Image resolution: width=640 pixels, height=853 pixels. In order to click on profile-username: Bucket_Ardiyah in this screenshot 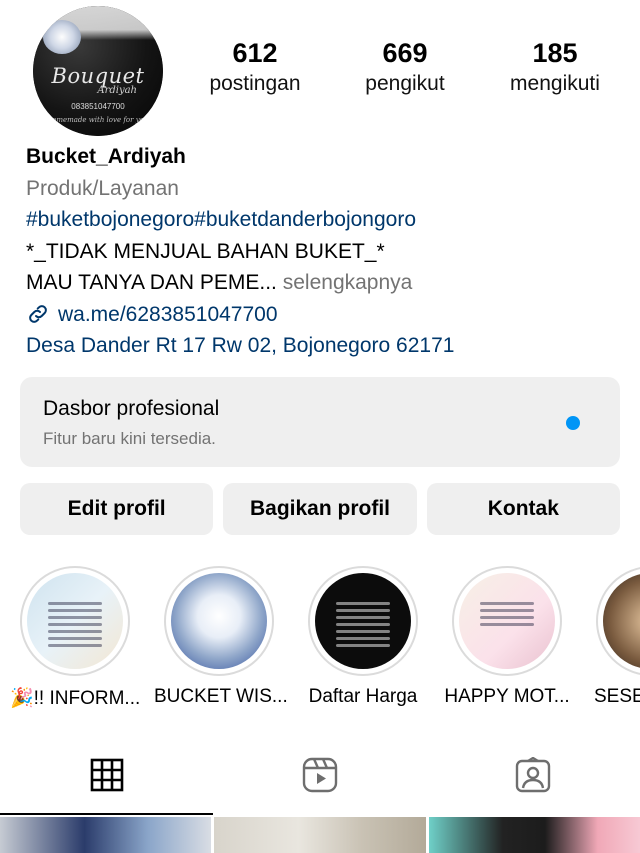, I will do `click(106, 156)`.